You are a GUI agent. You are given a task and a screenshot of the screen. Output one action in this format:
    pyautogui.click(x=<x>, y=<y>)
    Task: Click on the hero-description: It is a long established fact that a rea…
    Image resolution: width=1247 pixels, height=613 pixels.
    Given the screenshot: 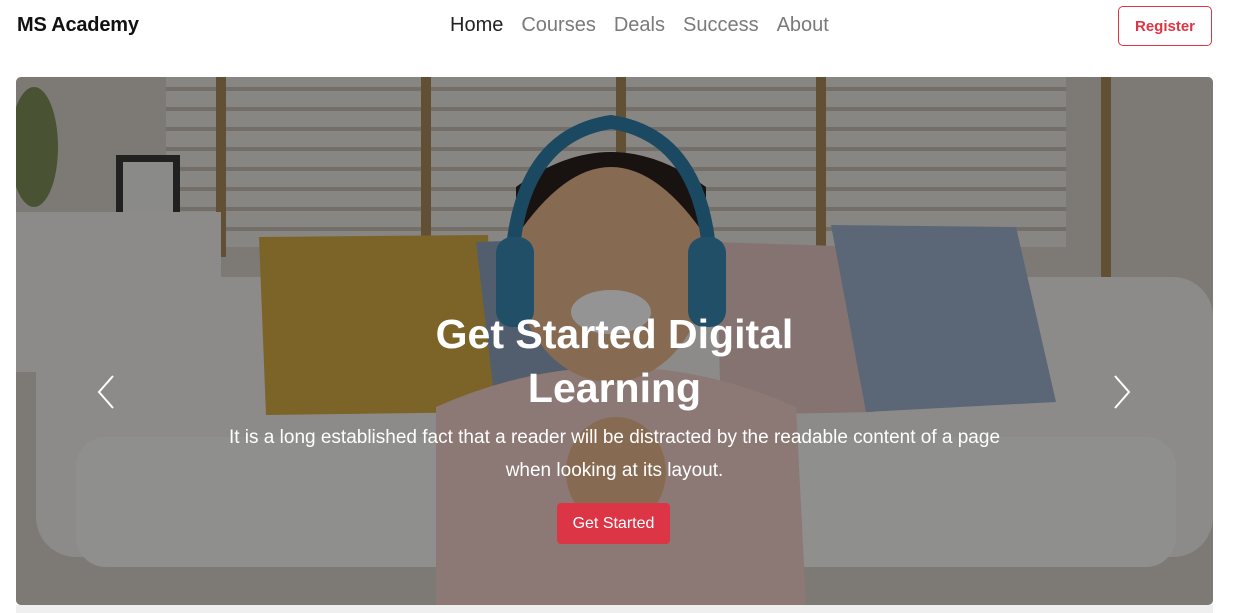 What is the action you would take?
    pyautogui.click(x=614, y=454)
    